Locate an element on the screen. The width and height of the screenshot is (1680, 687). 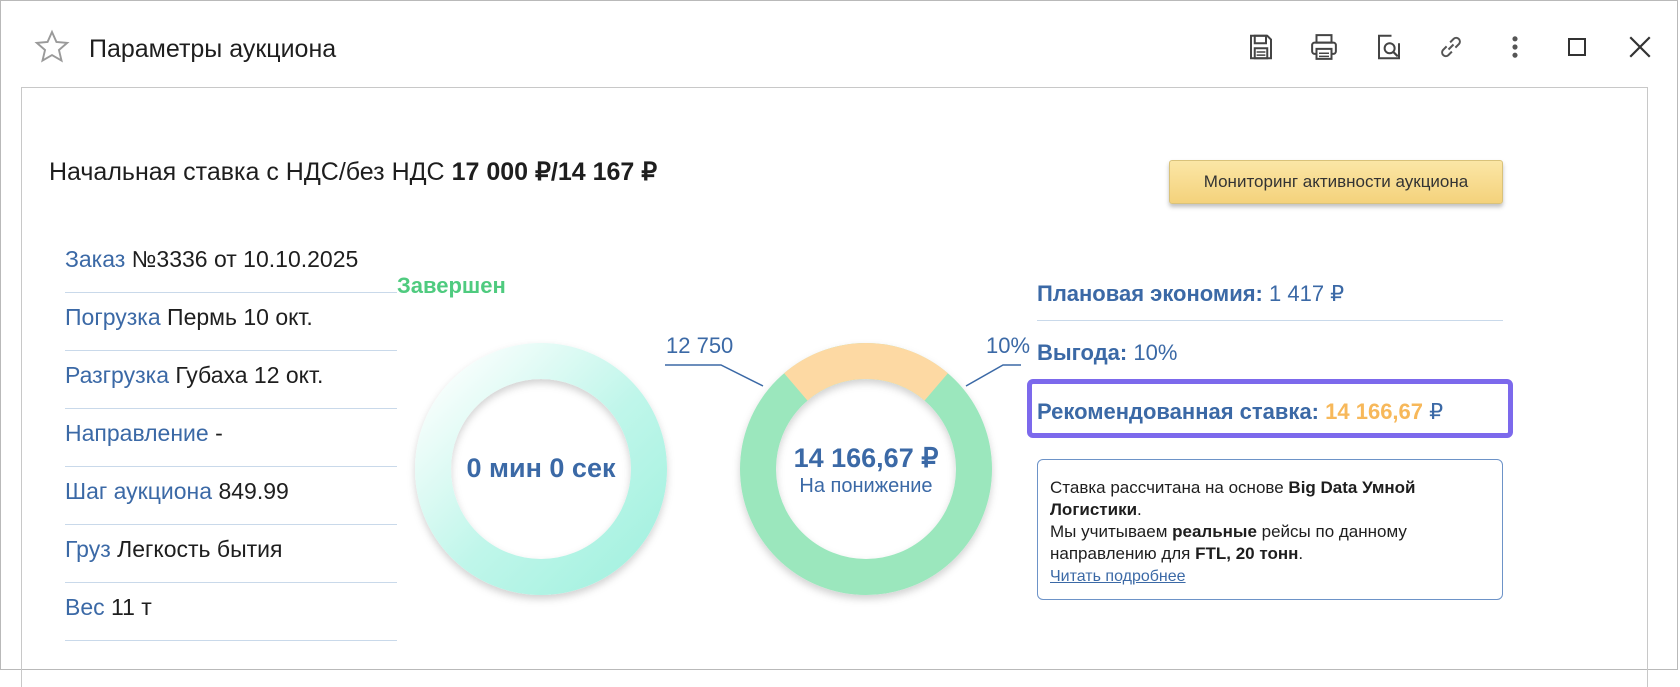
info-bold: FTL, 20 тонн is located at coordinates (1247, 553).